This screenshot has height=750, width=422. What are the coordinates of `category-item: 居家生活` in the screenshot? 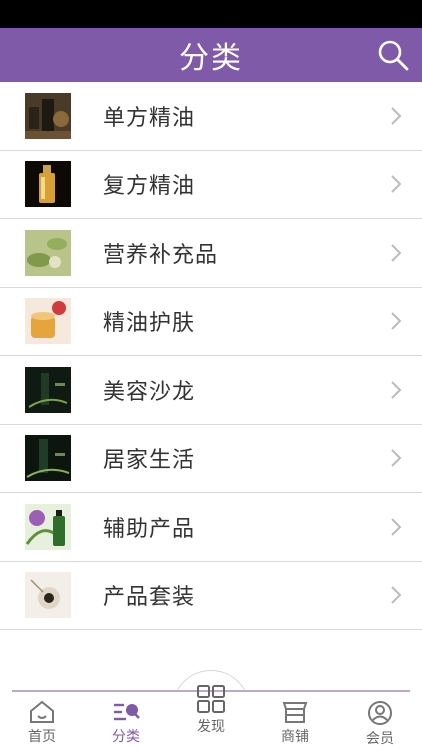 It's located at (211, 459).